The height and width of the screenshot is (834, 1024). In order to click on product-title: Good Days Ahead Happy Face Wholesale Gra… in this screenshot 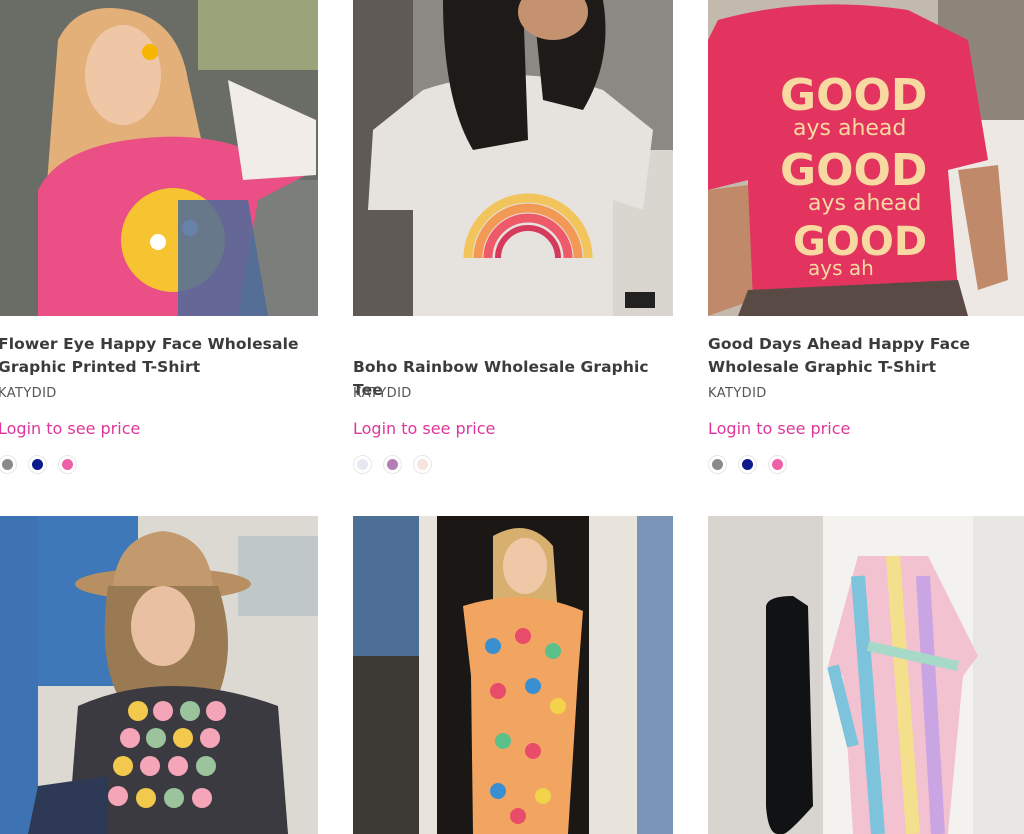, I will do `click(839, 356)`.